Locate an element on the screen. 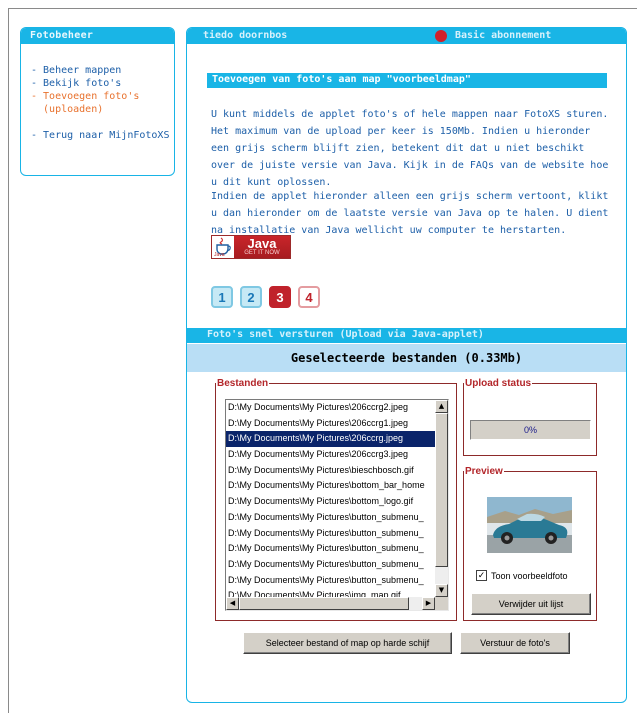  upload-status-legend: Upload status is located at coordinates (498, 383).